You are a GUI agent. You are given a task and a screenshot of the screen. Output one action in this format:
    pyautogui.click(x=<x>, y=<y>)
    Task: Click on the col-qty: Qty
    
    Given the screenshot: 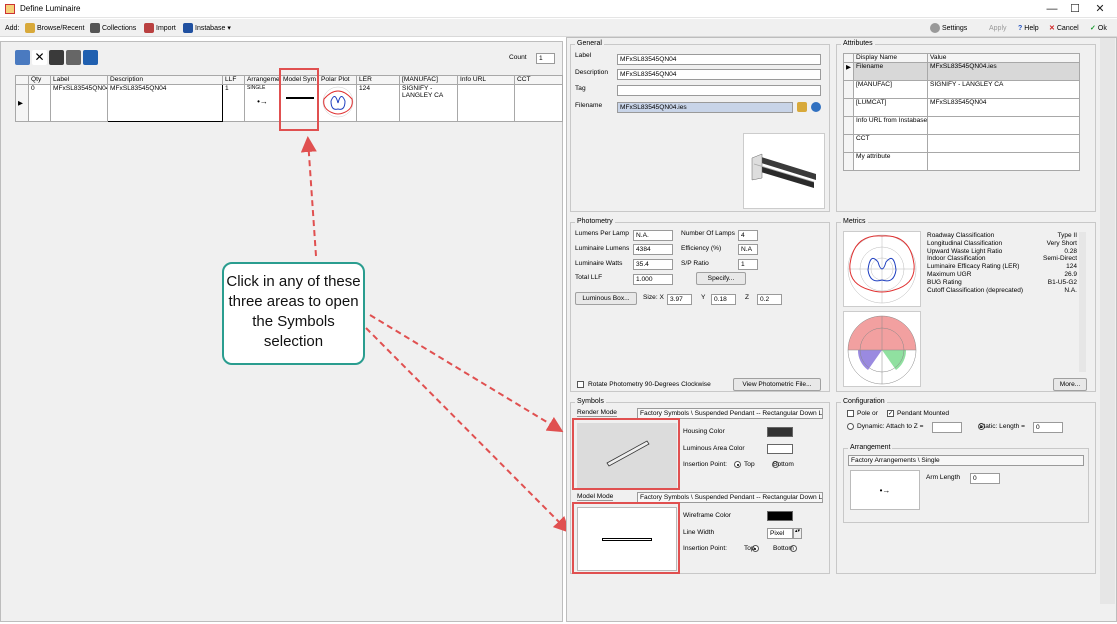 What is the action you would take?
    pyautogui.click(x=39, y=80)
    